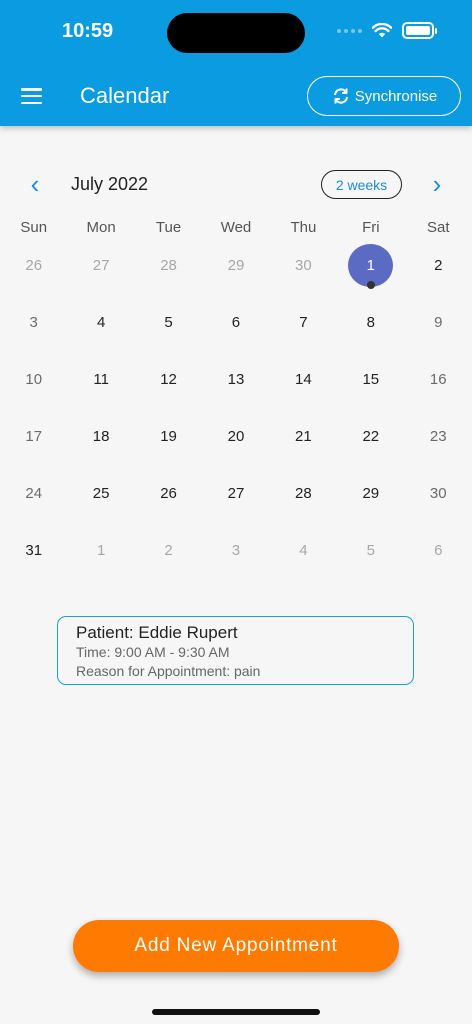 The image size is (472, 1024). I want to click on calendar-week: 26 27 28 29 30 1 2, so click(236, 266).